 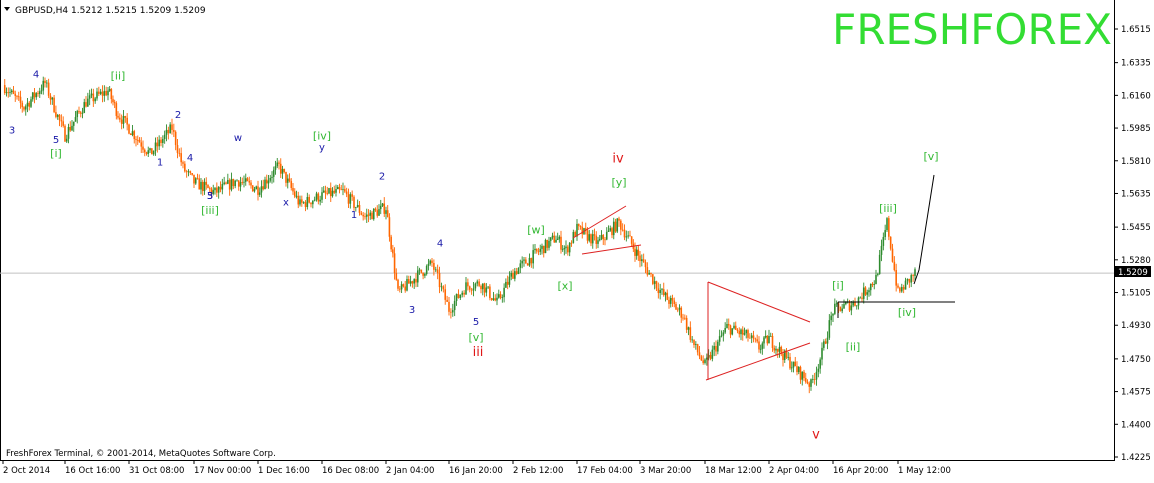 What do you see at coordinates (1136, 30) in the screenshot?
I see `y-tick-label: 1.6515` at bounding box center [1136, 30].